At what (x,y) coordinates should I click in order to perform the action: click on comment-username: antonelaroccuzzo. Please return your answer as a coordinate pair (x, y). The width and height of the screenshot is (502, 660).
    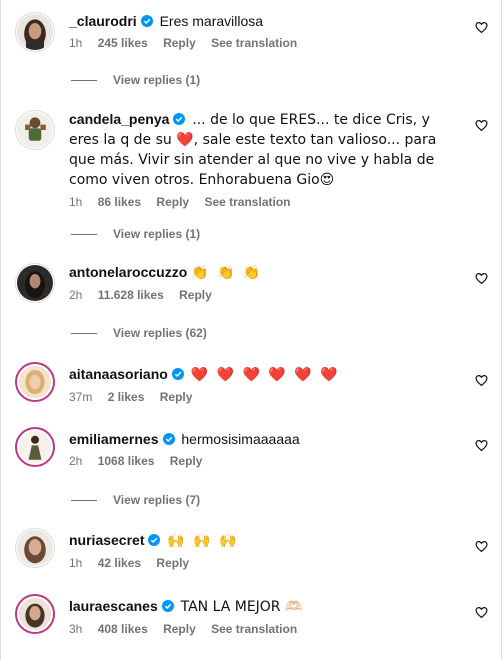
    Looking at the image, I should click on (128, 272).